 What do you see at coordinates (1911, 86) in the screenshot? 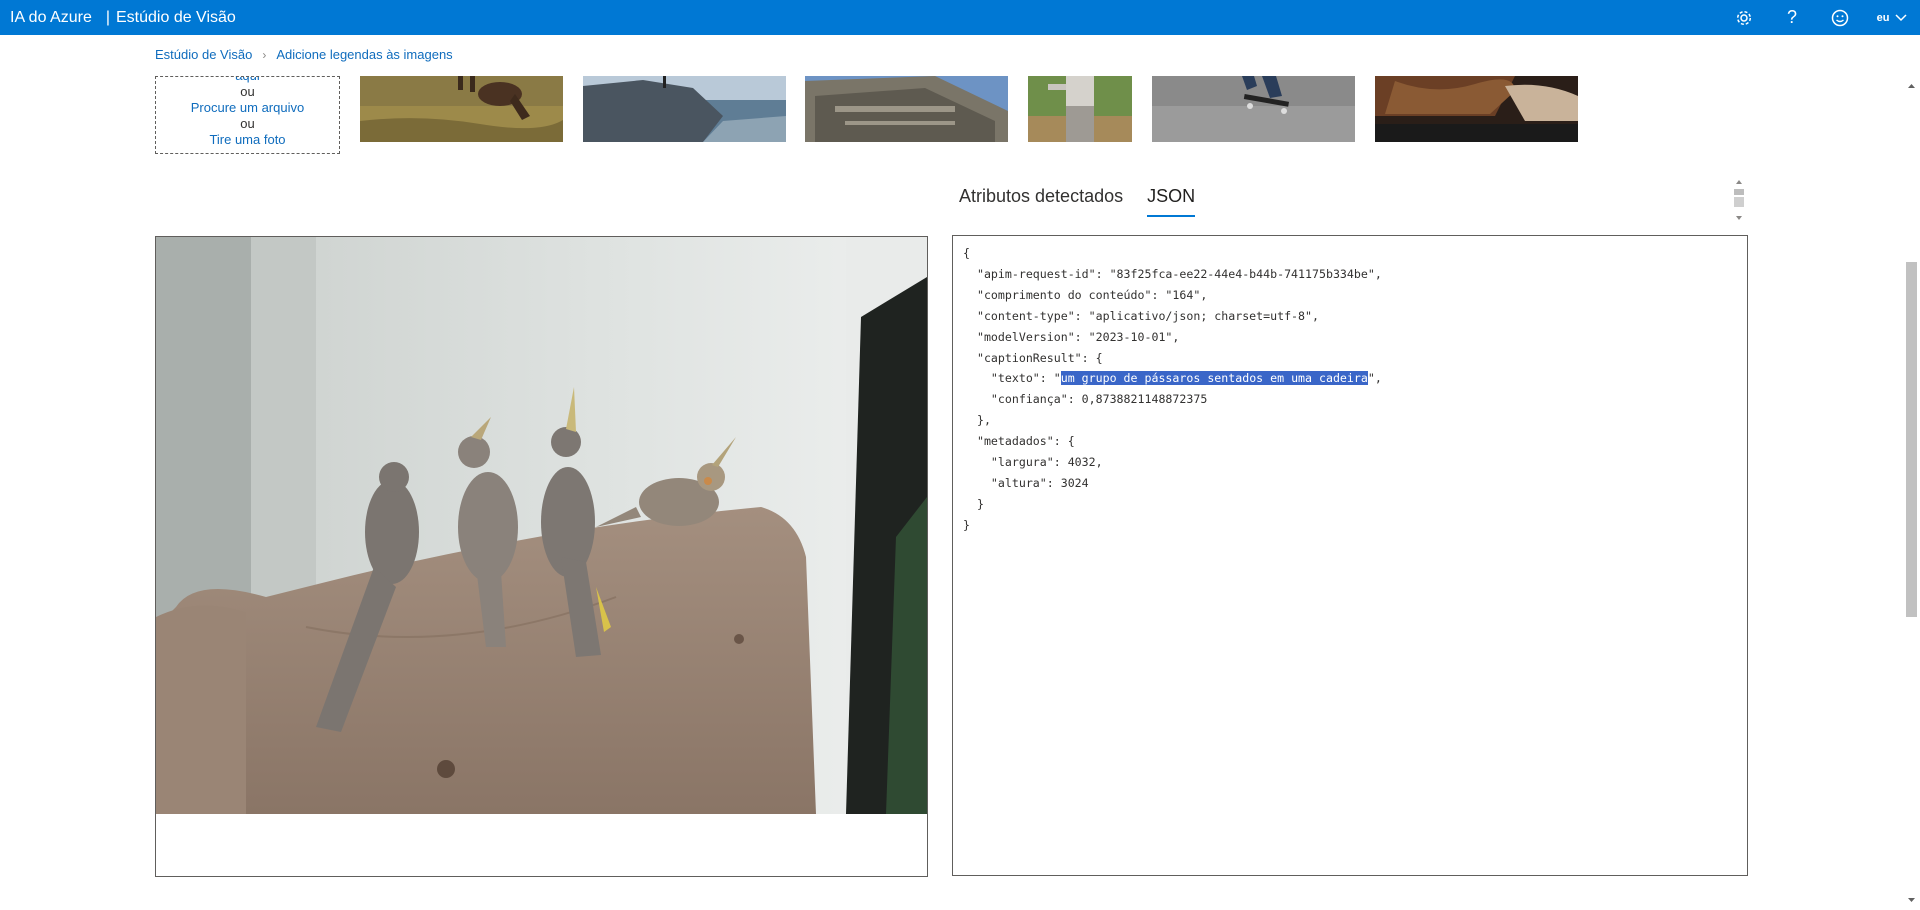
I see `scroll-up-icon` at bounding box center [1911, 86].